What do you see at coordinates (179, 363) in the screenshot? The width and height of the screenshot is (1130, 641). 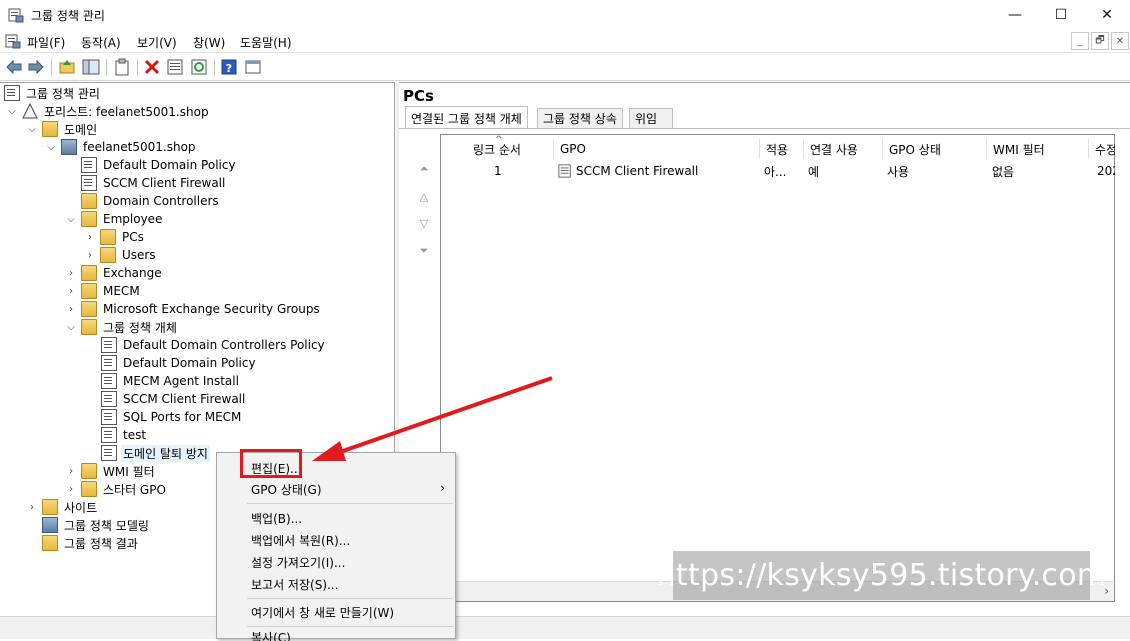 I see `tree-gpo-default-domain-policy: Default Domain Policy` at bounding box center [179, 363].